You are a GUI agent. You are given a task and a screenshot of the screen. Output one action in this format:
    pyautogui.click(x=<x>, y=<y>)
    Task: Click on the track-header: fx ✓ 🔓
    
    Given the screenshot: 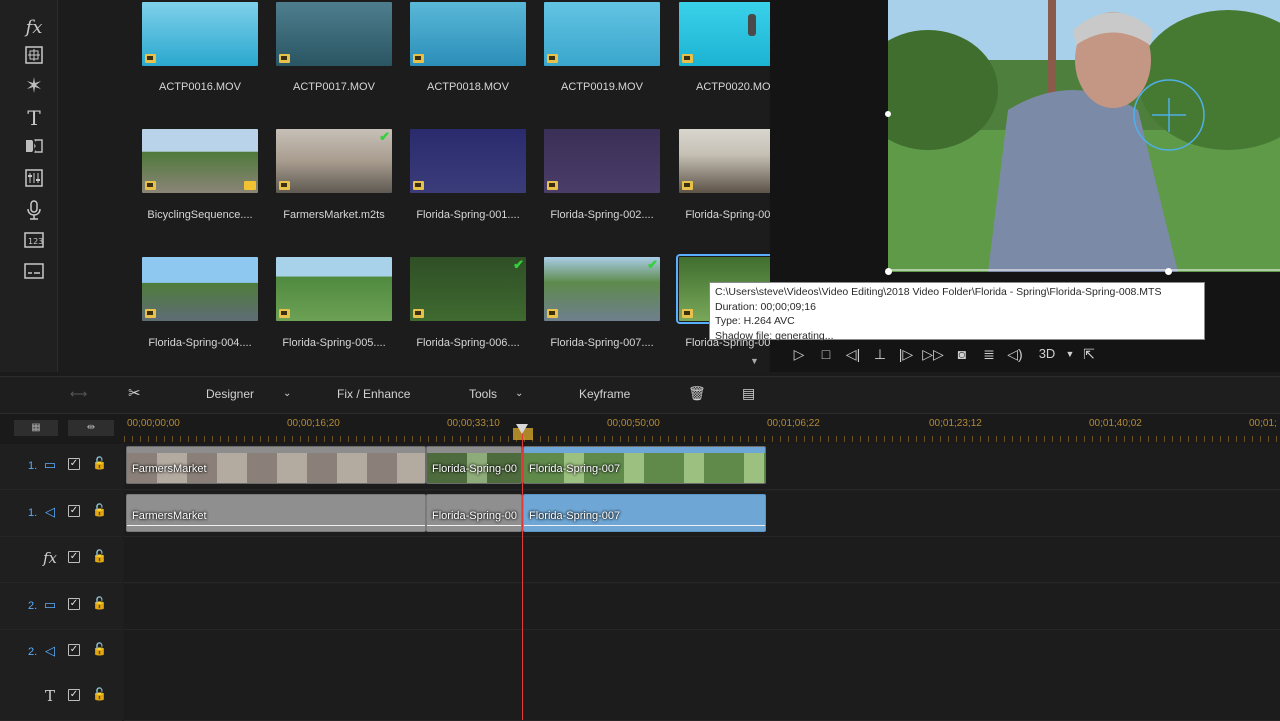 What is the action you would take?
    pyautogui.click(x=61, y=560)
    